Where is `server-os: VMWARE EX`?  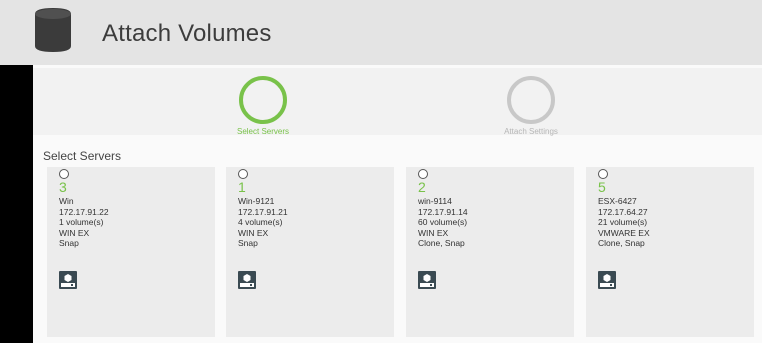
server-os: VMWARE EX is located at coordinates (624, 232).